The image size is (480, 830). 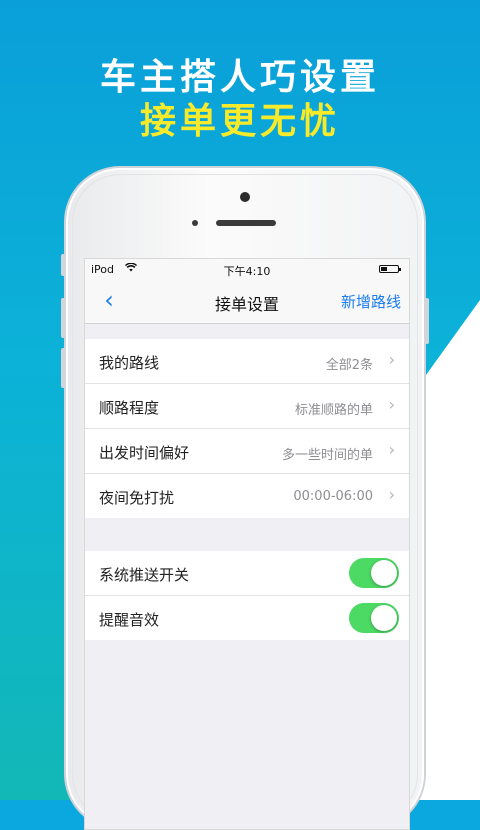 I want to click on status-bar: iPod 下午4:10, so click(x=247, y=269).